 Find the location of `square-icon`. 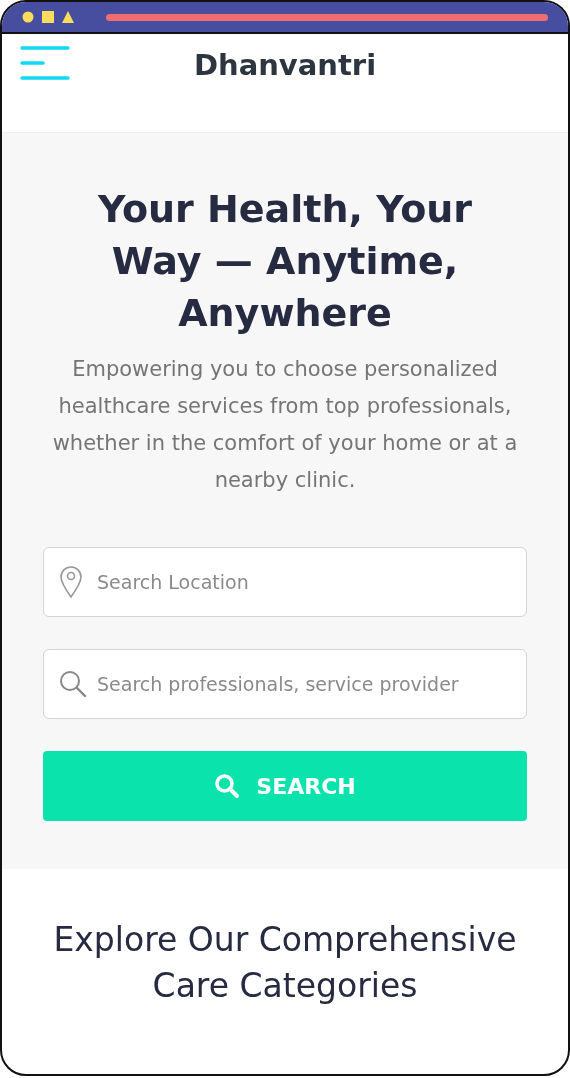

square-icon is located at coordinates (48, 17).